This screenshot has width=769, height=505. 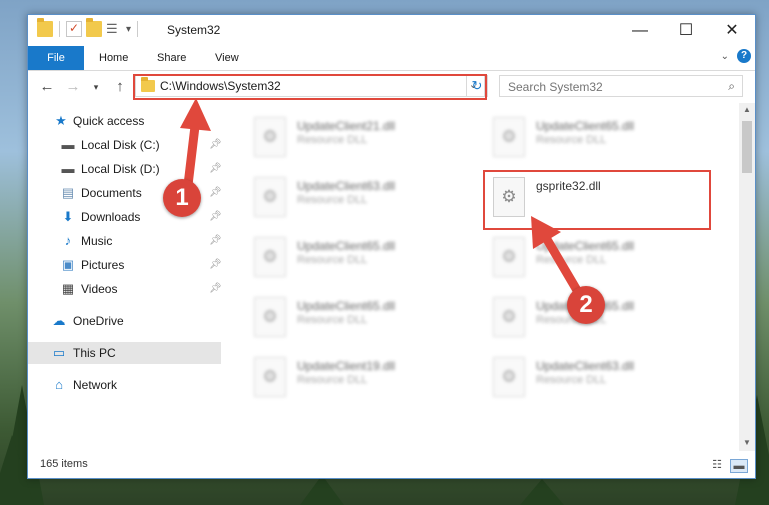 What do you see at coordinates (68, 240) in the screenshot?
I see `music-note-icon: ♪` at bounding box center [68, 240].